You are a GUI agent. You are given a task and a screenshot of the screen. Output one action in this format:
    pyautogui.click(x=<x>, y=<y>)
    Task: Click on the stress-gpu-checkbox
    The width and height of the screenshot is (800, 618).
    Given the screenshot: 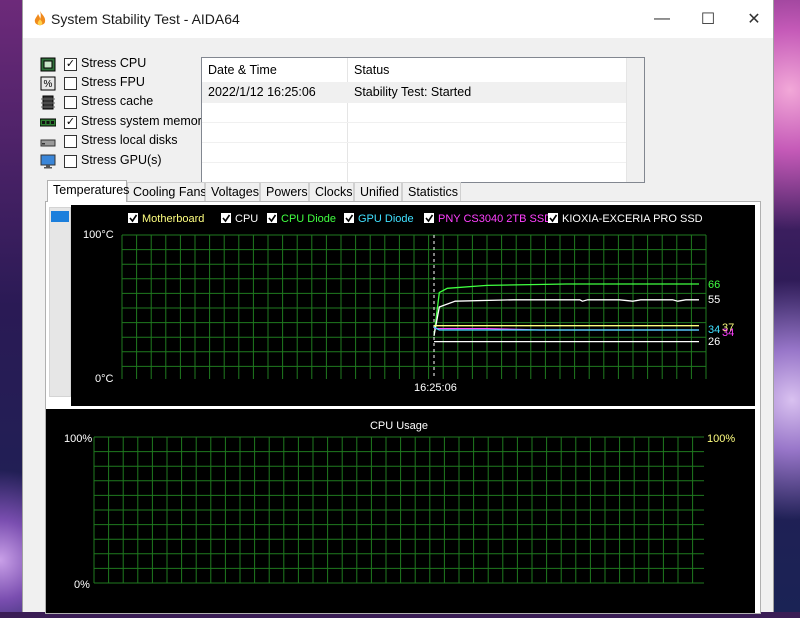 What is the action you would take?
    pyautogui.click(x=70, y=161)
    